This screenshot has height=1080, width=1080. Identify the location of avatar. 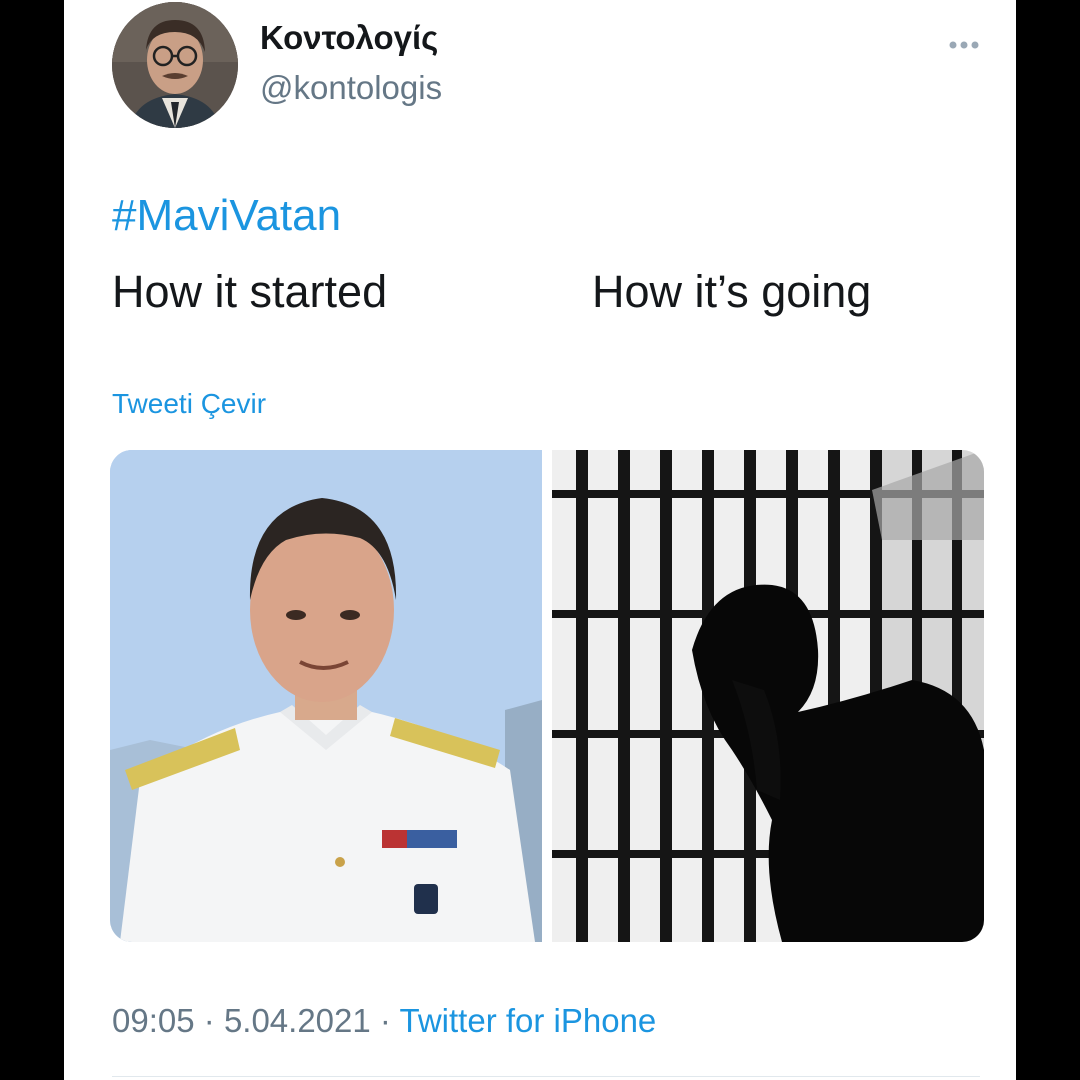
(175, 65).